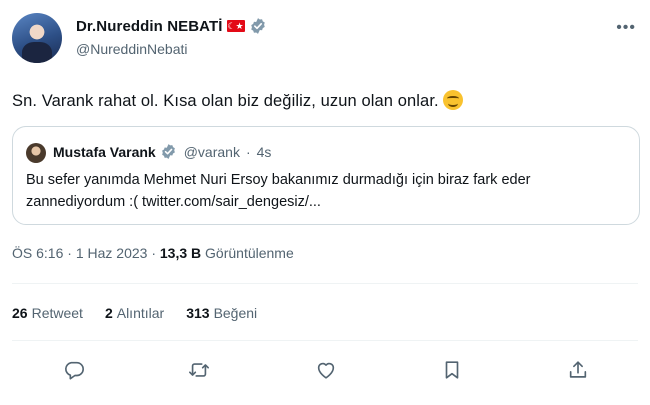 The height and width of the screenshot is (405, 650). I want to click on quoted-tweet-header: Mustafa Varank @varank · 4s, so click(162, 152).